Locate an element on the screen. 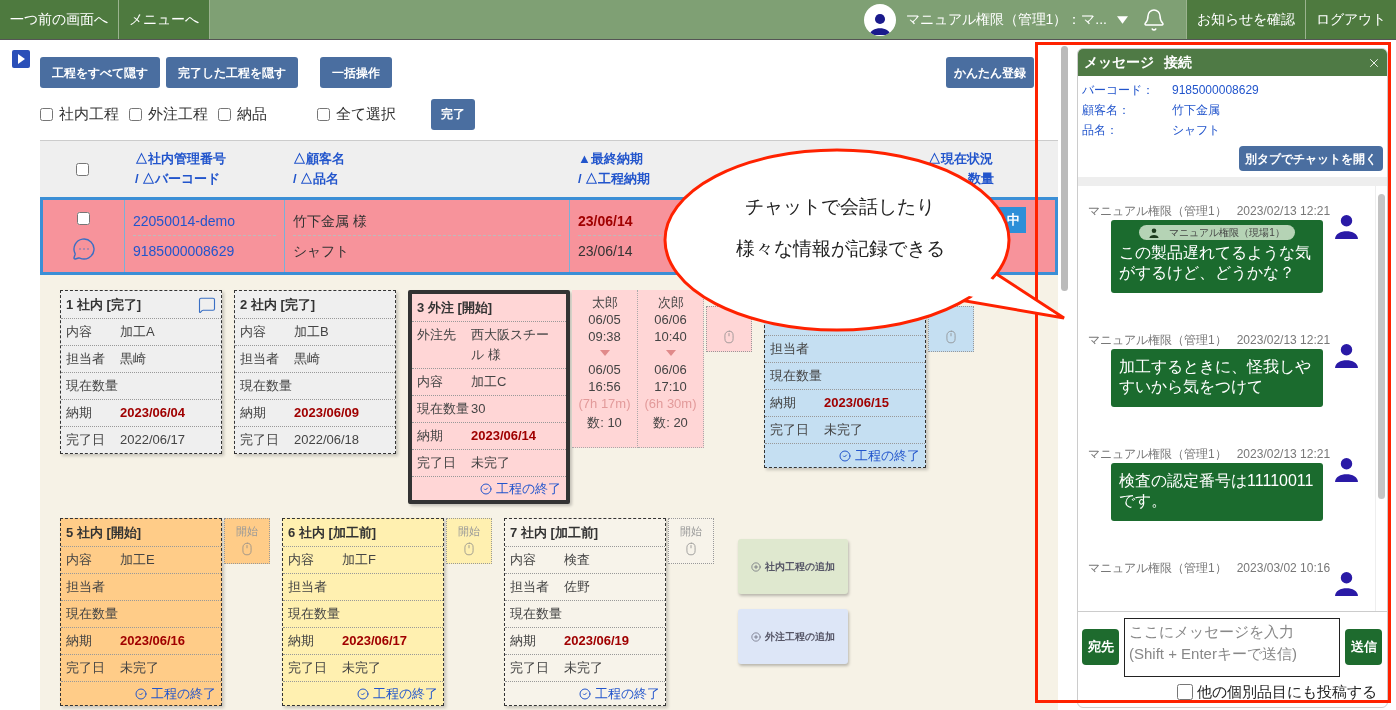 Image resolution: width=1396 pixels, height=710 pixels. field-value: 佐野 is located at coordinates (577, 587).